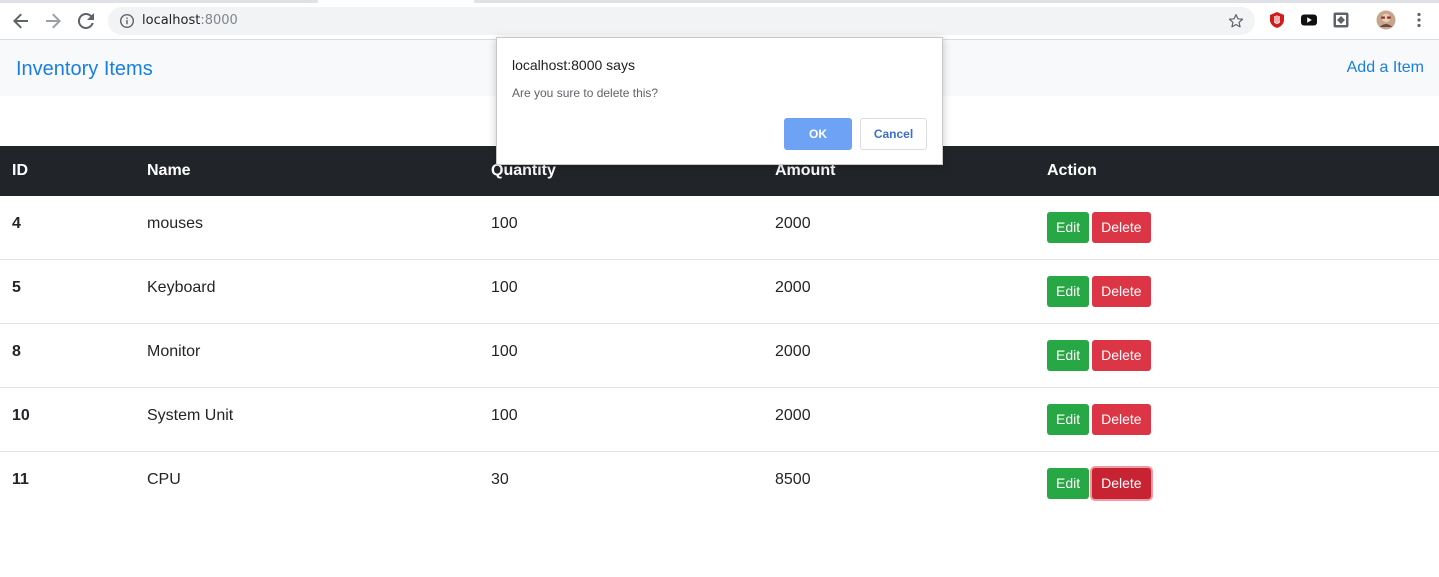 The height and width of the screenshot is (577, 1439). What do you see at coordinates (307, 483) in the screenshot?
I see `cell-name: CPU` at bounding box center [307, 483].